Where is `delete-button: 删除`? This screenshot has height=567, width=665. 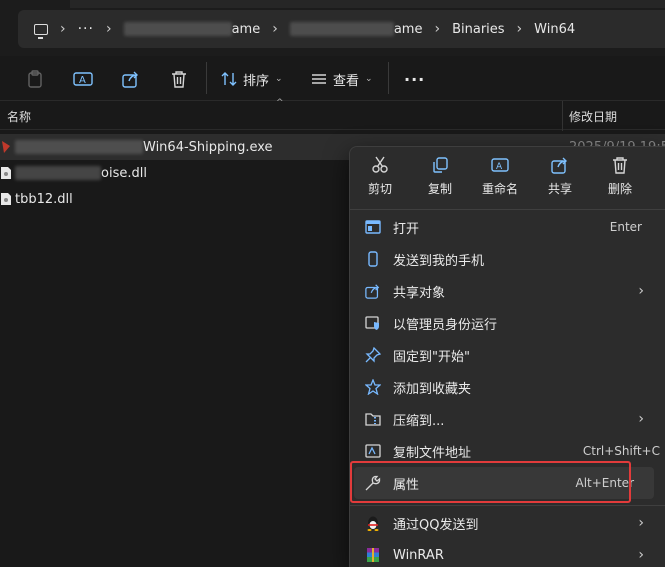 delete-button: 删除 is located at coordinates (620, 176).